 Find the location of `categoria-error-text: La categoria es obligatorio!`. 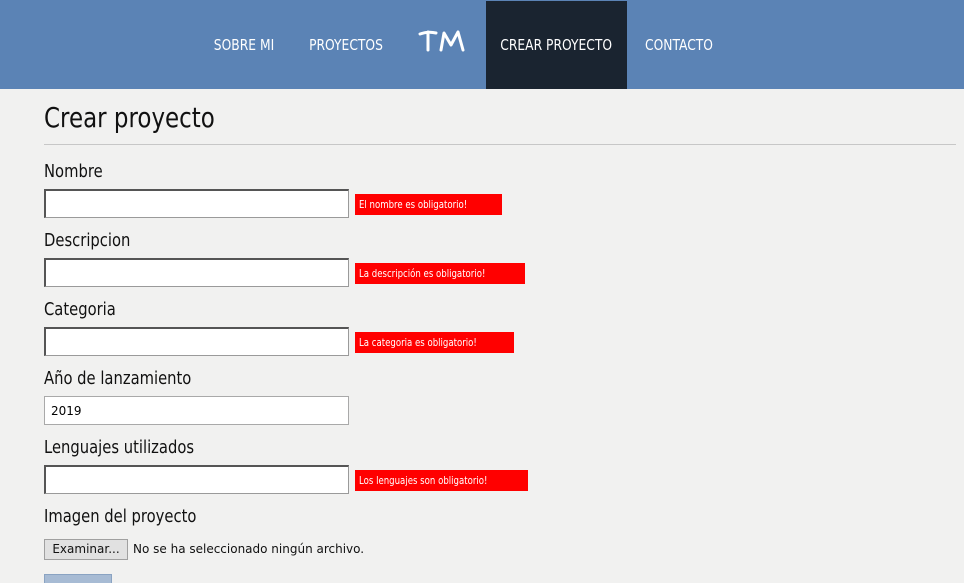

categoria-error-text: La categoria es obligatorio! is located at coordinates (418, 342).